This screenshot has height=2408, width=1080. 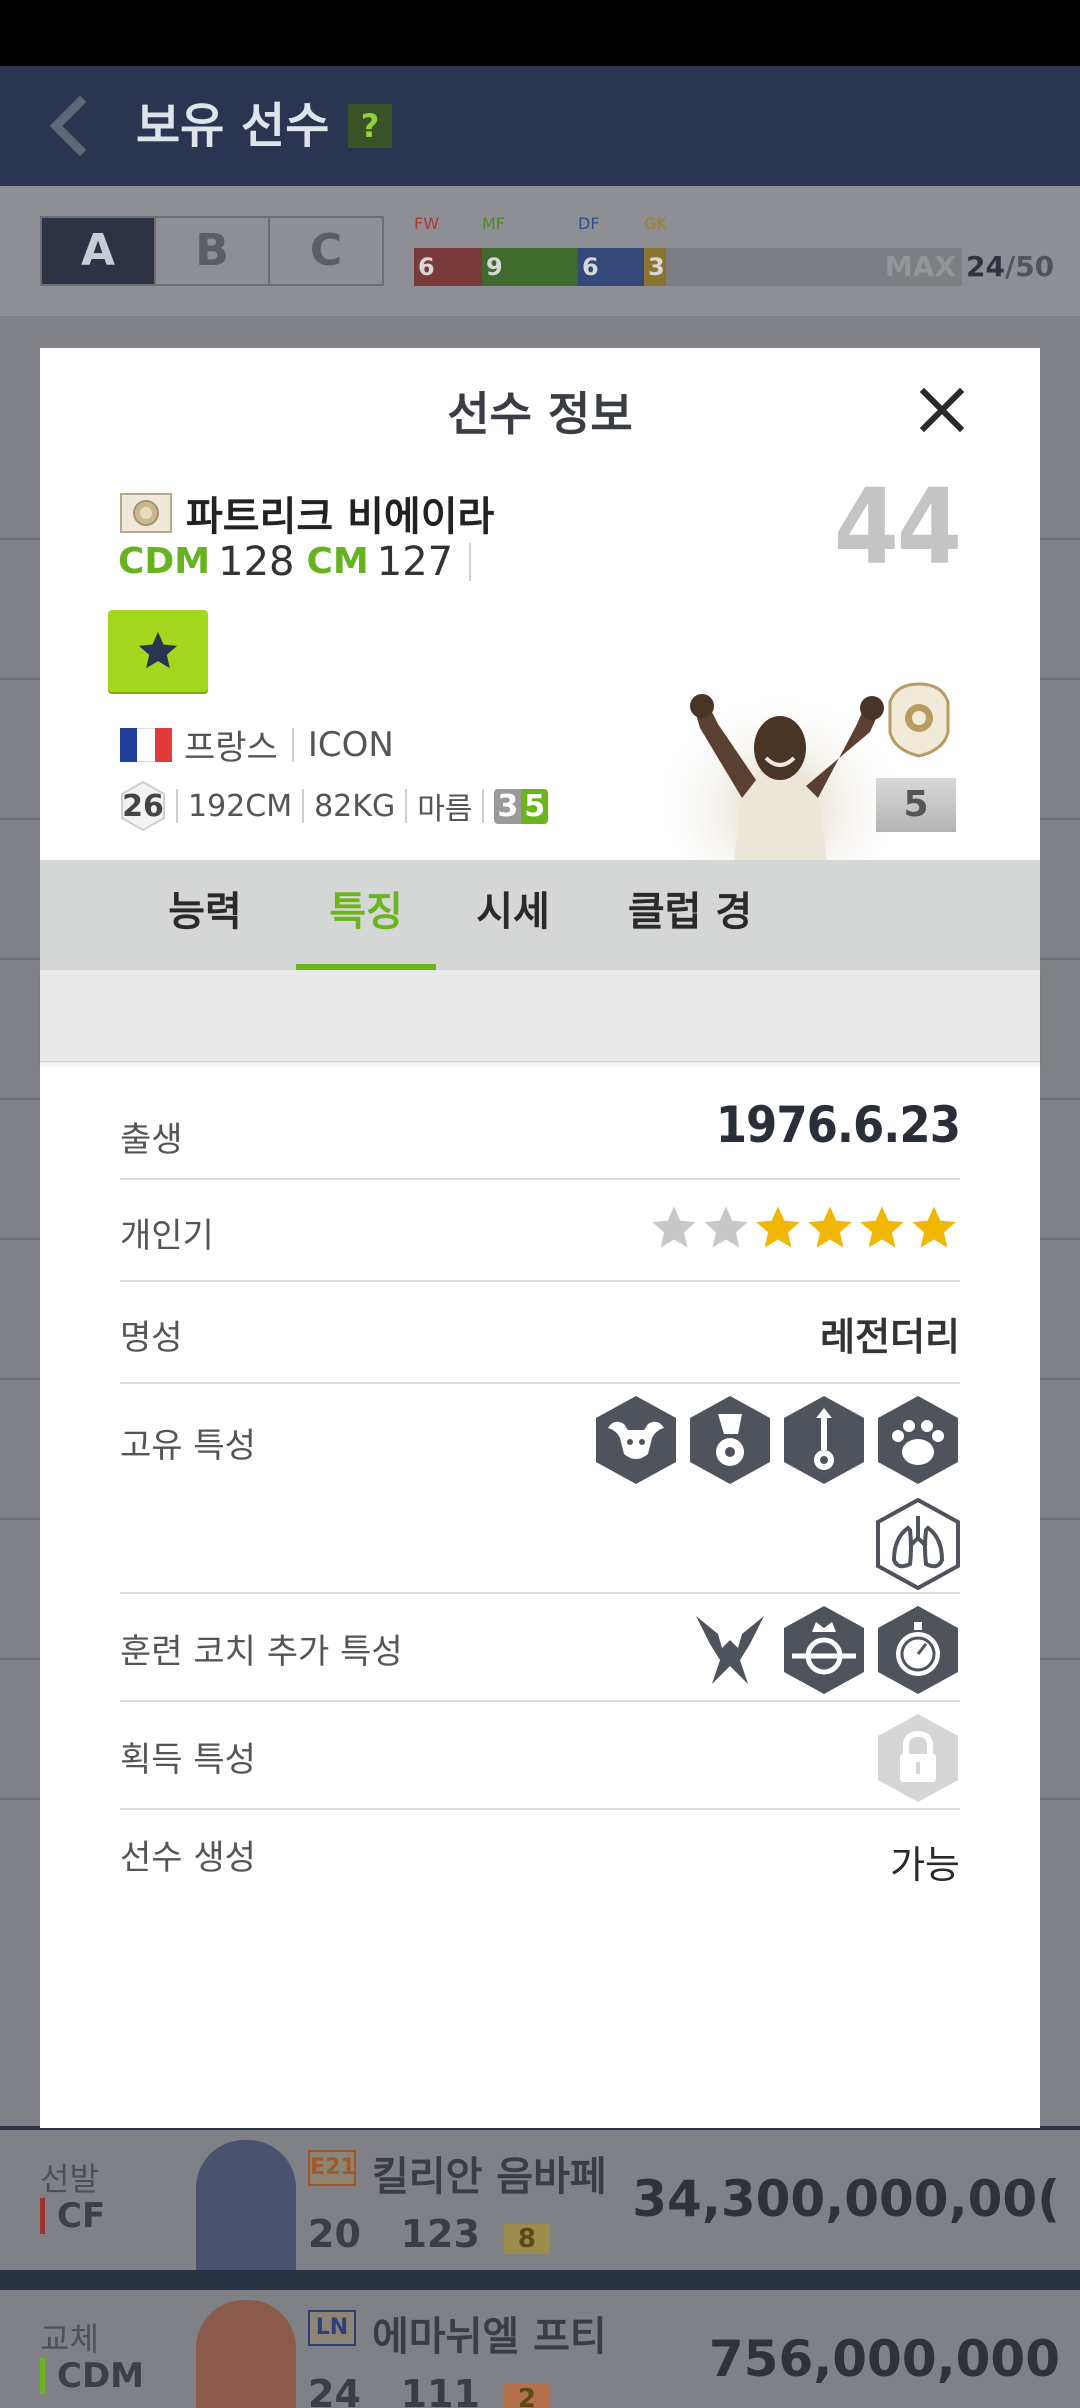 I want to click on team-tab-a: A, so click(x=99, y=251).